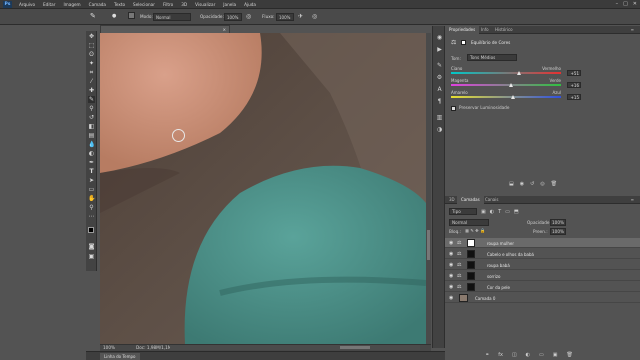 Image resolution: width=640 pixels, height=360 pixels. Describe the element at coordinates (463, 211) in the screenshot. I see `layer-kind-filter: Tipo` at that location.